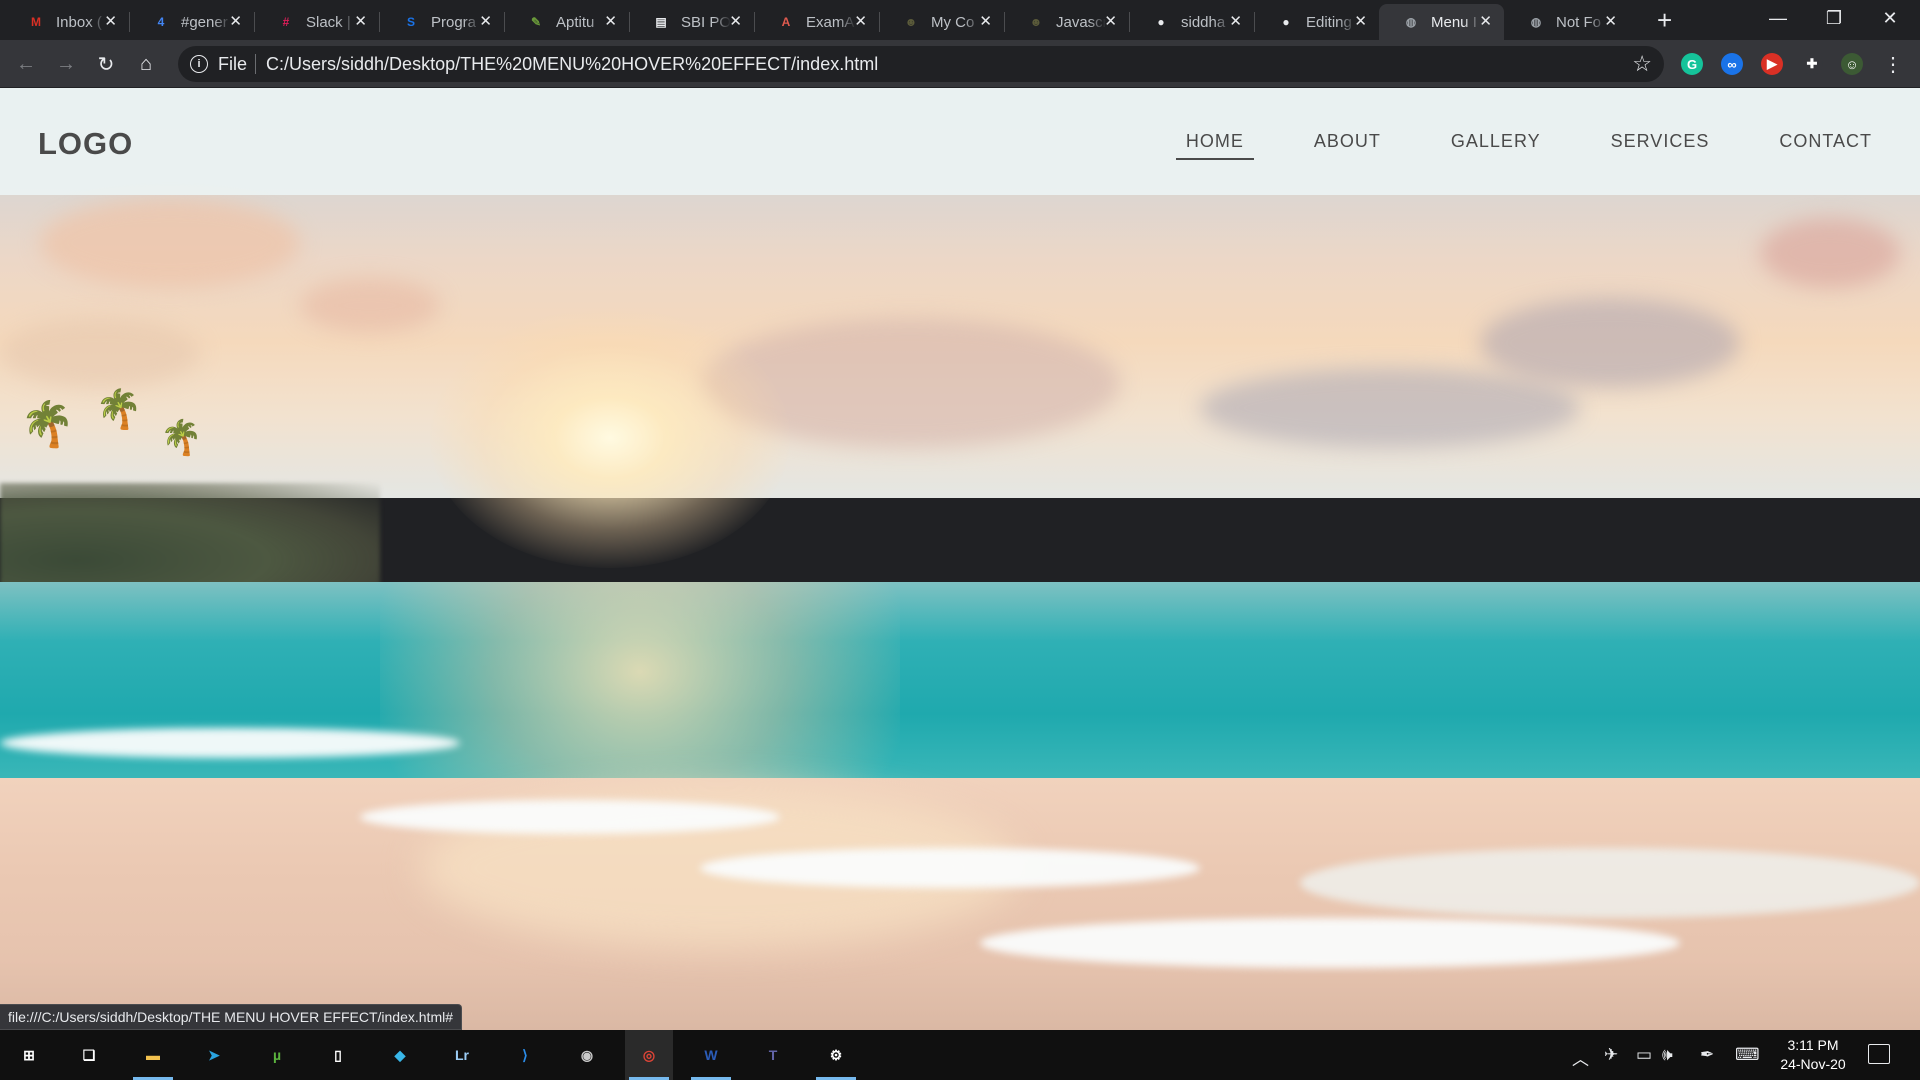  I want to click on pen-ink-icon: ✒, so click(1707, 1055).